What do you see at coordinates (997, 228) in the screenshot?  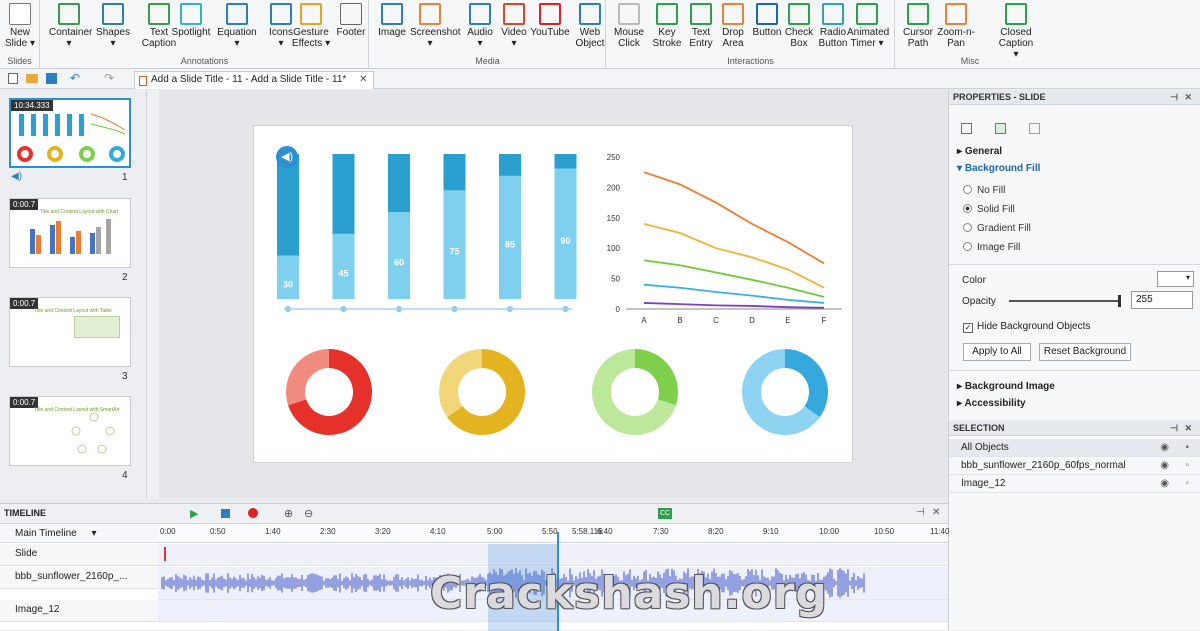 I see `gradient-fill-radio: Gradient Fill` at bounding box center [997, 228].